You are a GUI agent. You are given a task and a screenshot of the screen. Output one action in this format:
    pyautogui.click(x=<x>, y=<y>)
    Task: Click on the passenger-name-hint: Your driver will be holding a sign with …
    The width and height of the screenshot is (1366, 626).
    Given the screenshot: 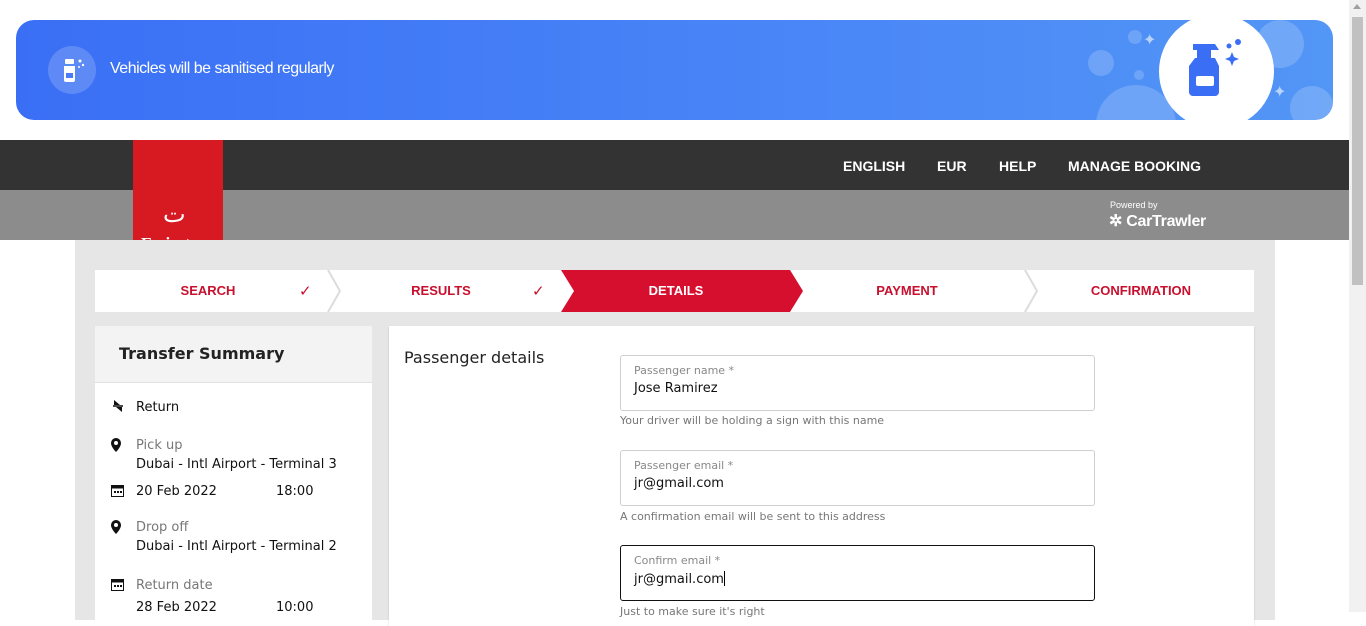 What is the action you would take?
    pyautogui.click(x=752, y=420)
    